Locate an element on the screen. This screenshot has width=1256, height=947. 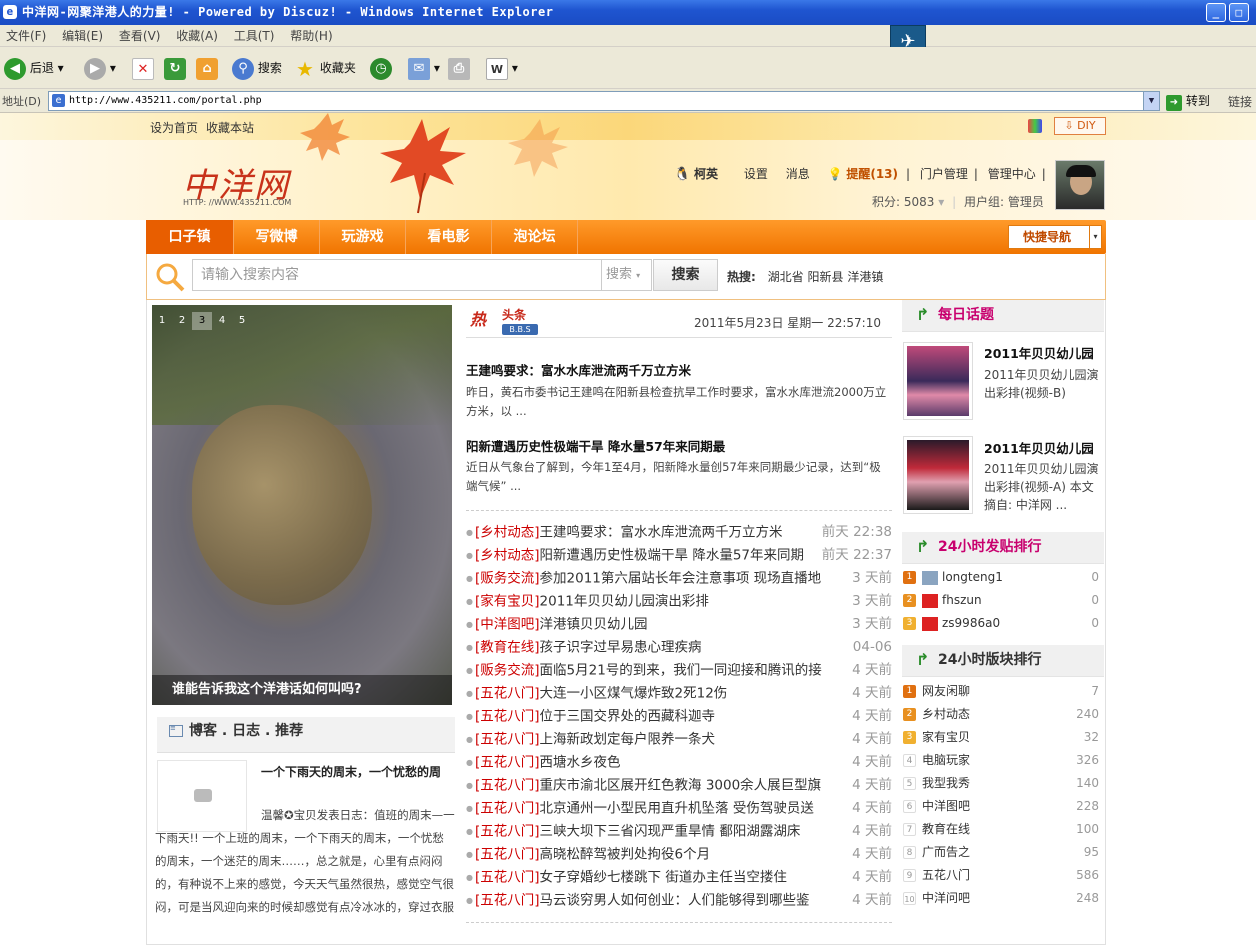
back-button: ◀ 后退 ▾ is located at coordinates (34, 68).